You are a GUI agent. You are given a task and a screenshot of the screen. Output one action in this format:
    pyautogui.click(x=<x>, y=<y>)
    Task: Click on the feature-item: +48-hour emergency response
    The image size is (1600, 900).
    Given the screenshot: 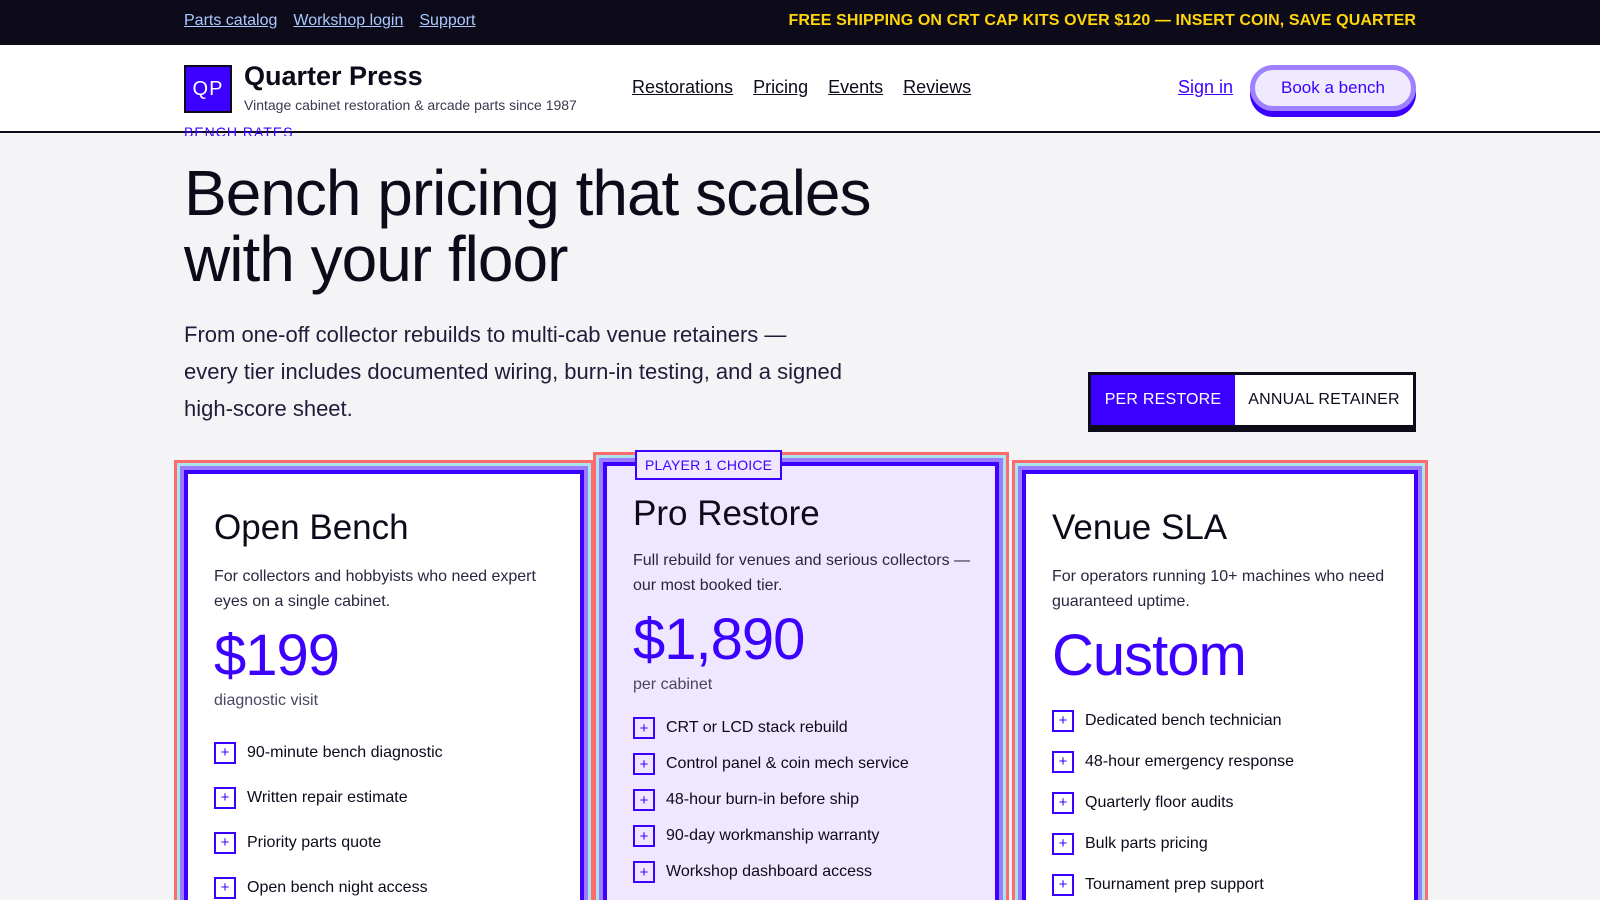 What is the action you would take?
    pyautogui.click(x=1173, y=761)
    